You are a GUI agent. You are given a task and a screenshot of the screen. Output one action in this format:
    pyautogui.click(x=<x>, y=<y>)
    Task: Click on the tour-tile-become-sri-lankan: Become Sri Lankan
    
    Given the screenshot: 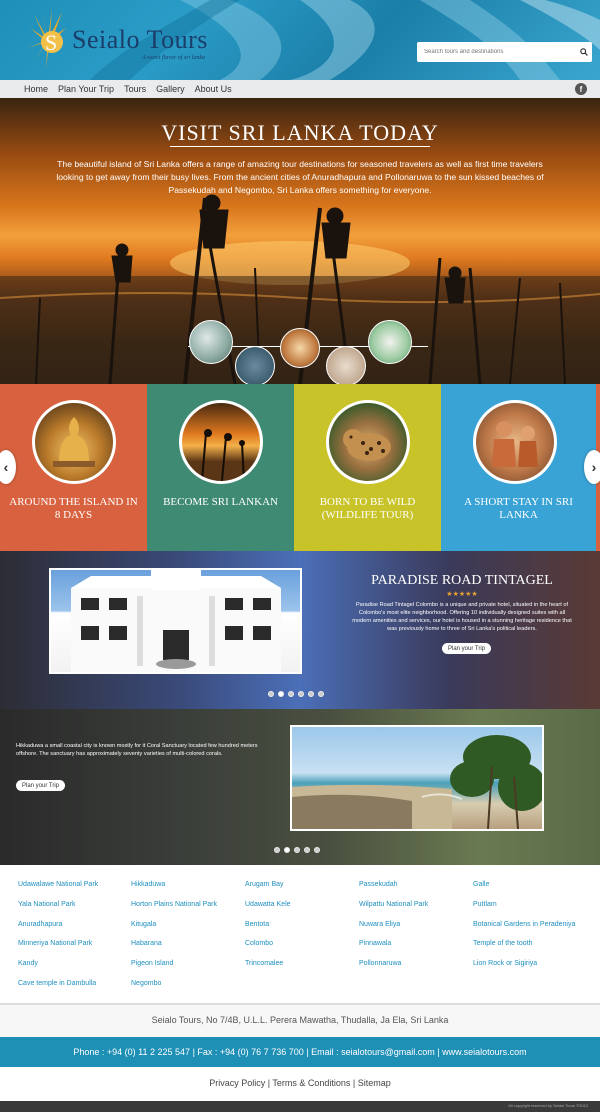 What is the action you would take?
    pyautogui.click(x=221, y=467)
    